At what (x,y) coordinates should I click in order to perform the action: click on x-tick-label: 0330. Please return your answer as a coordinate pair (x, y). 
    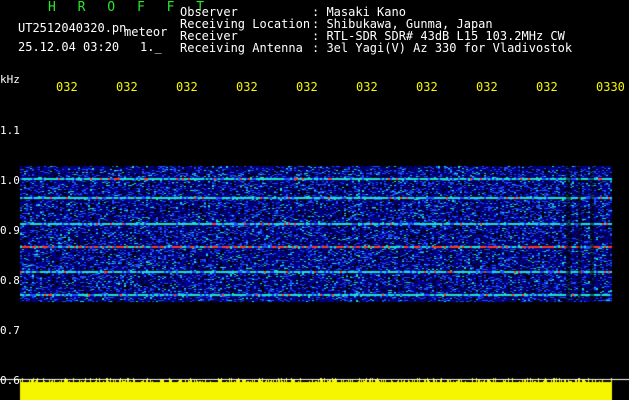
    Looking at the image, I should click on (610, 87).